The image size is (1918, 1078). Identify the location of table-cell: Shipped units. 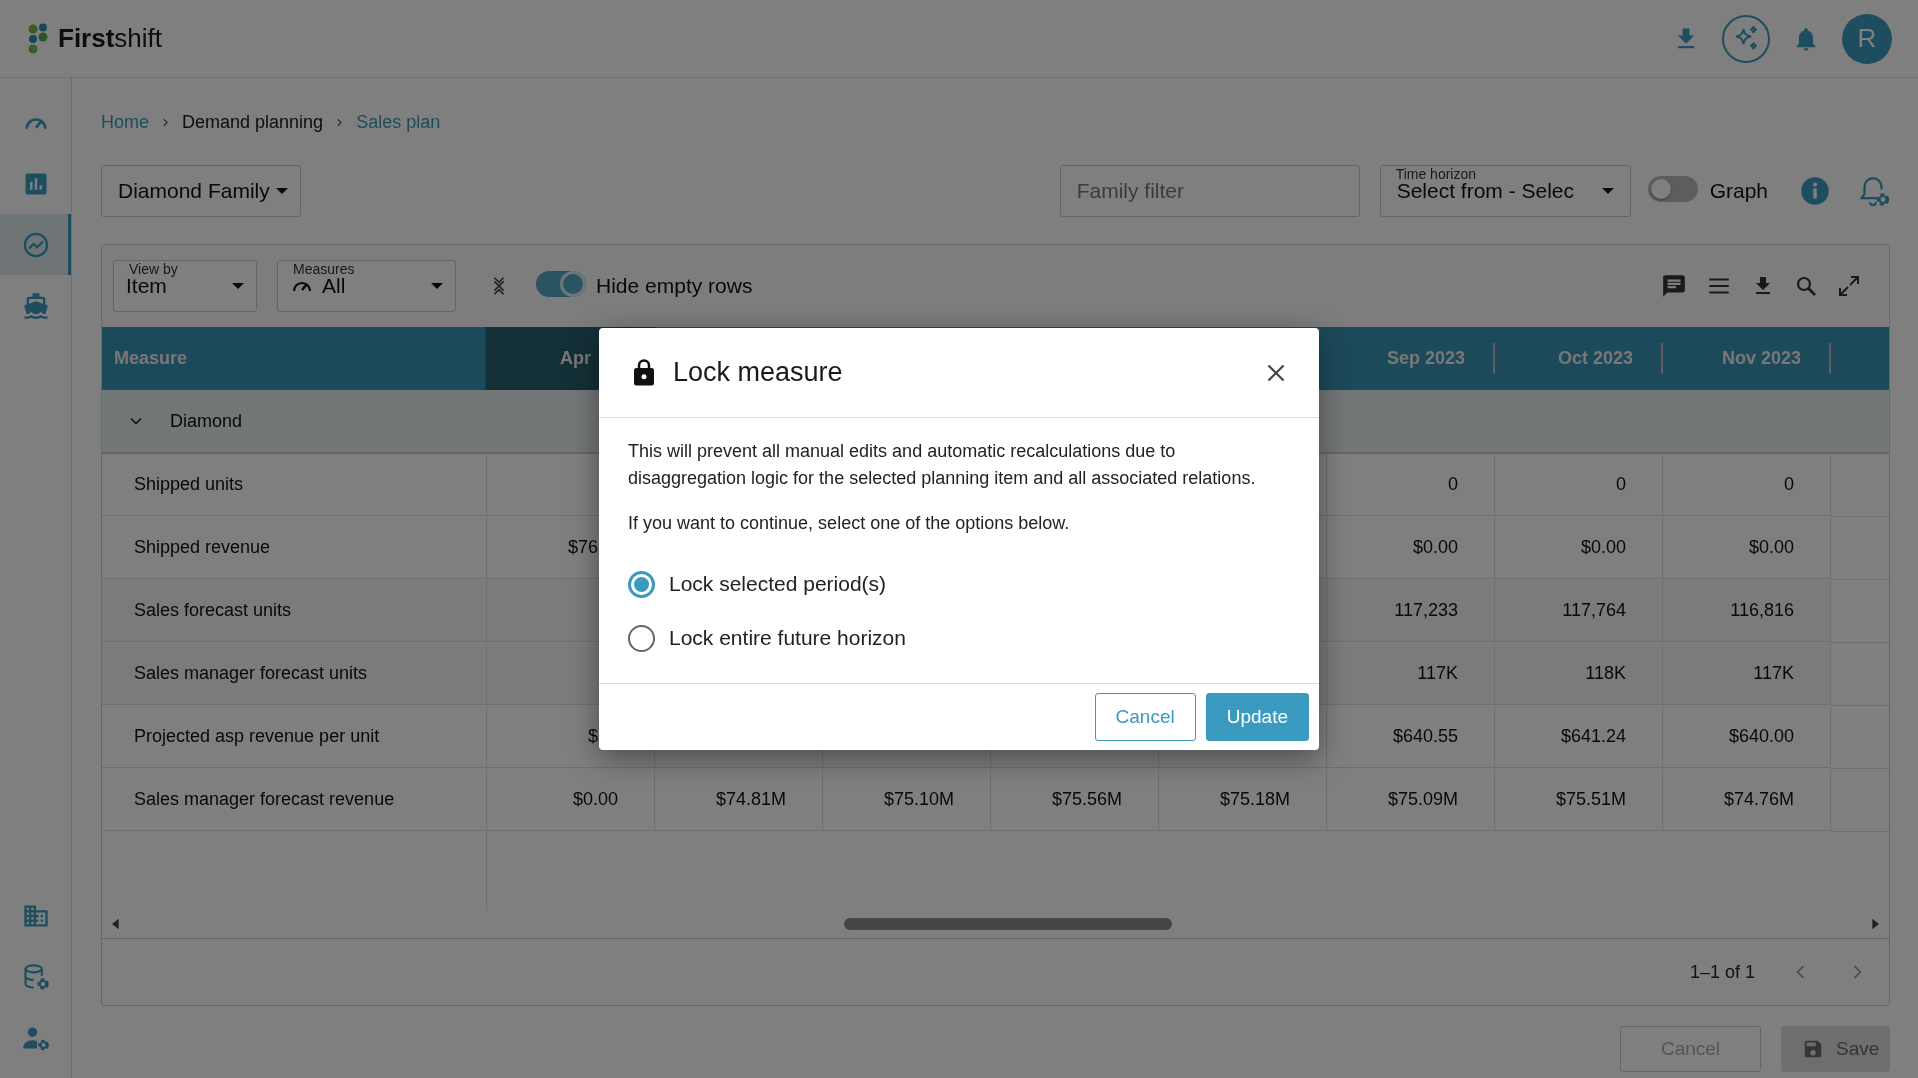
(294, 485).